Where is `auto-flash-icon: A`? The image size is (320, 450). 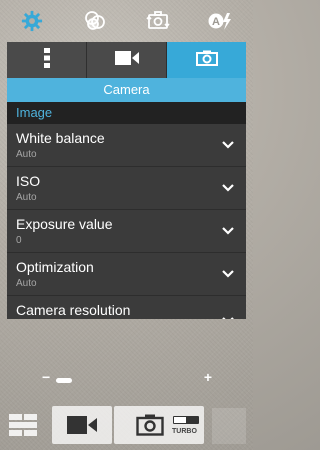
auto-flash-icon: A is located at coordinates (221, 21).